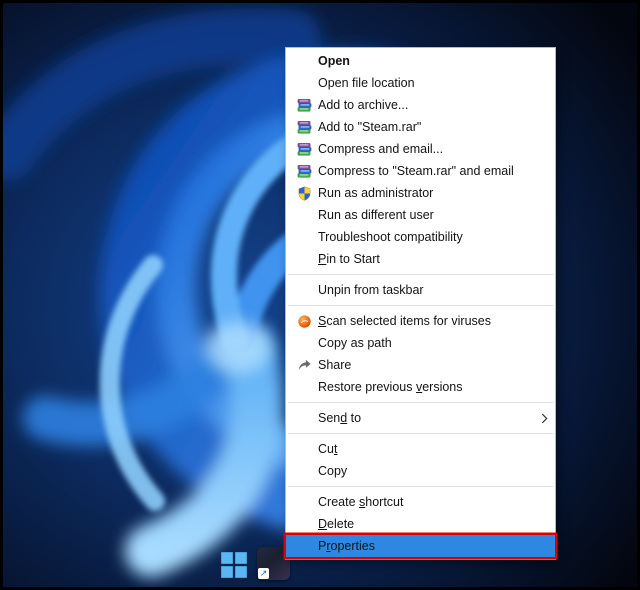  I want to click on menu-item-label: Restore previous versions, so click(390, 387).